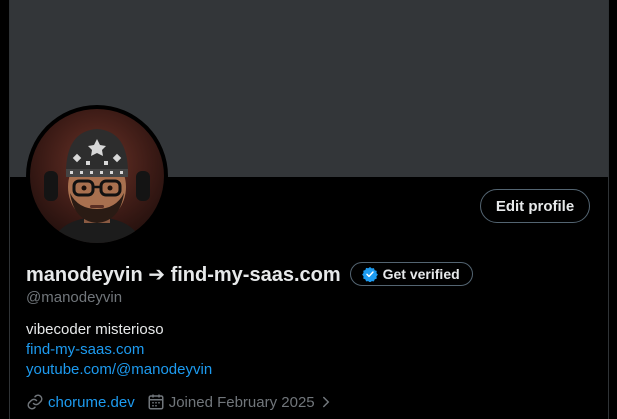  What do you see at coordinates (421, 274) in the screenshot?
I see `get-verified-label: Get verified` at bounding box center [421, 274].